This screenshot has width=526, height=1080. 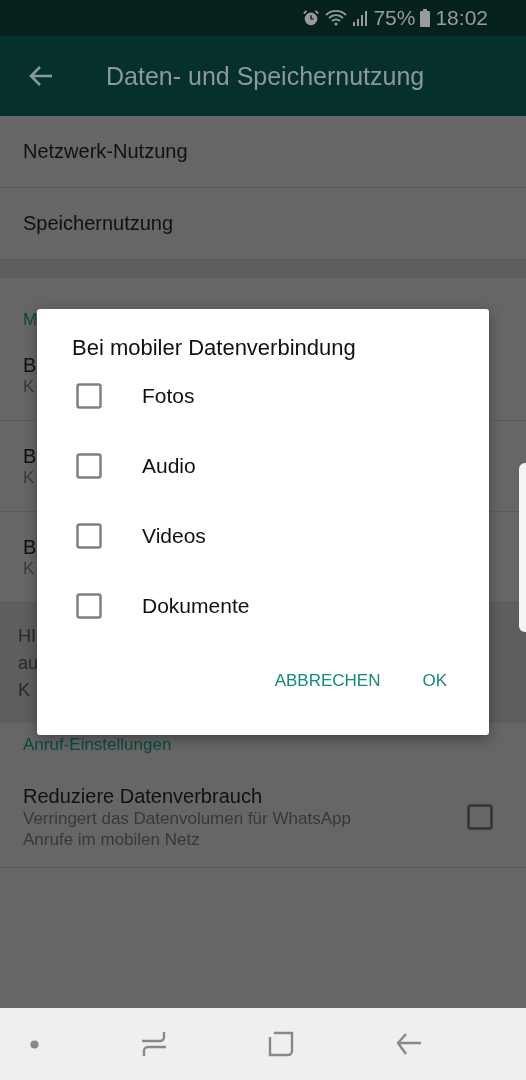 What do you see at coordinates (281, 1044) in the screenshot?
I see `home-icon` at bounding box center [281, 1044].